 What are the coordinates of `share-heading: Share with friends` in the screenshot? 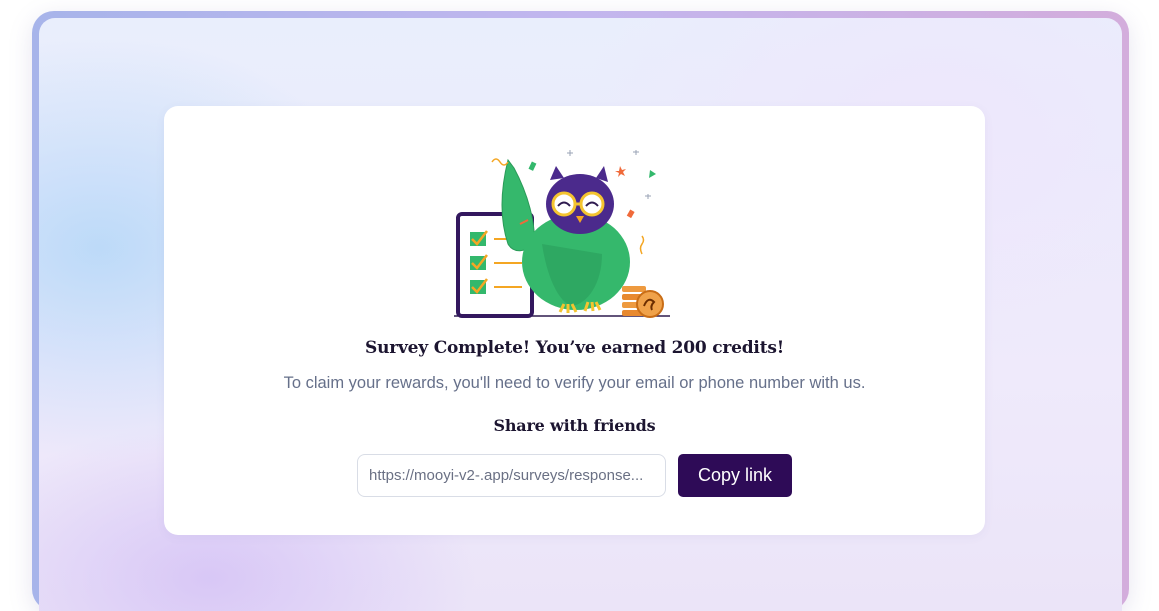 It's located at (574, 425).